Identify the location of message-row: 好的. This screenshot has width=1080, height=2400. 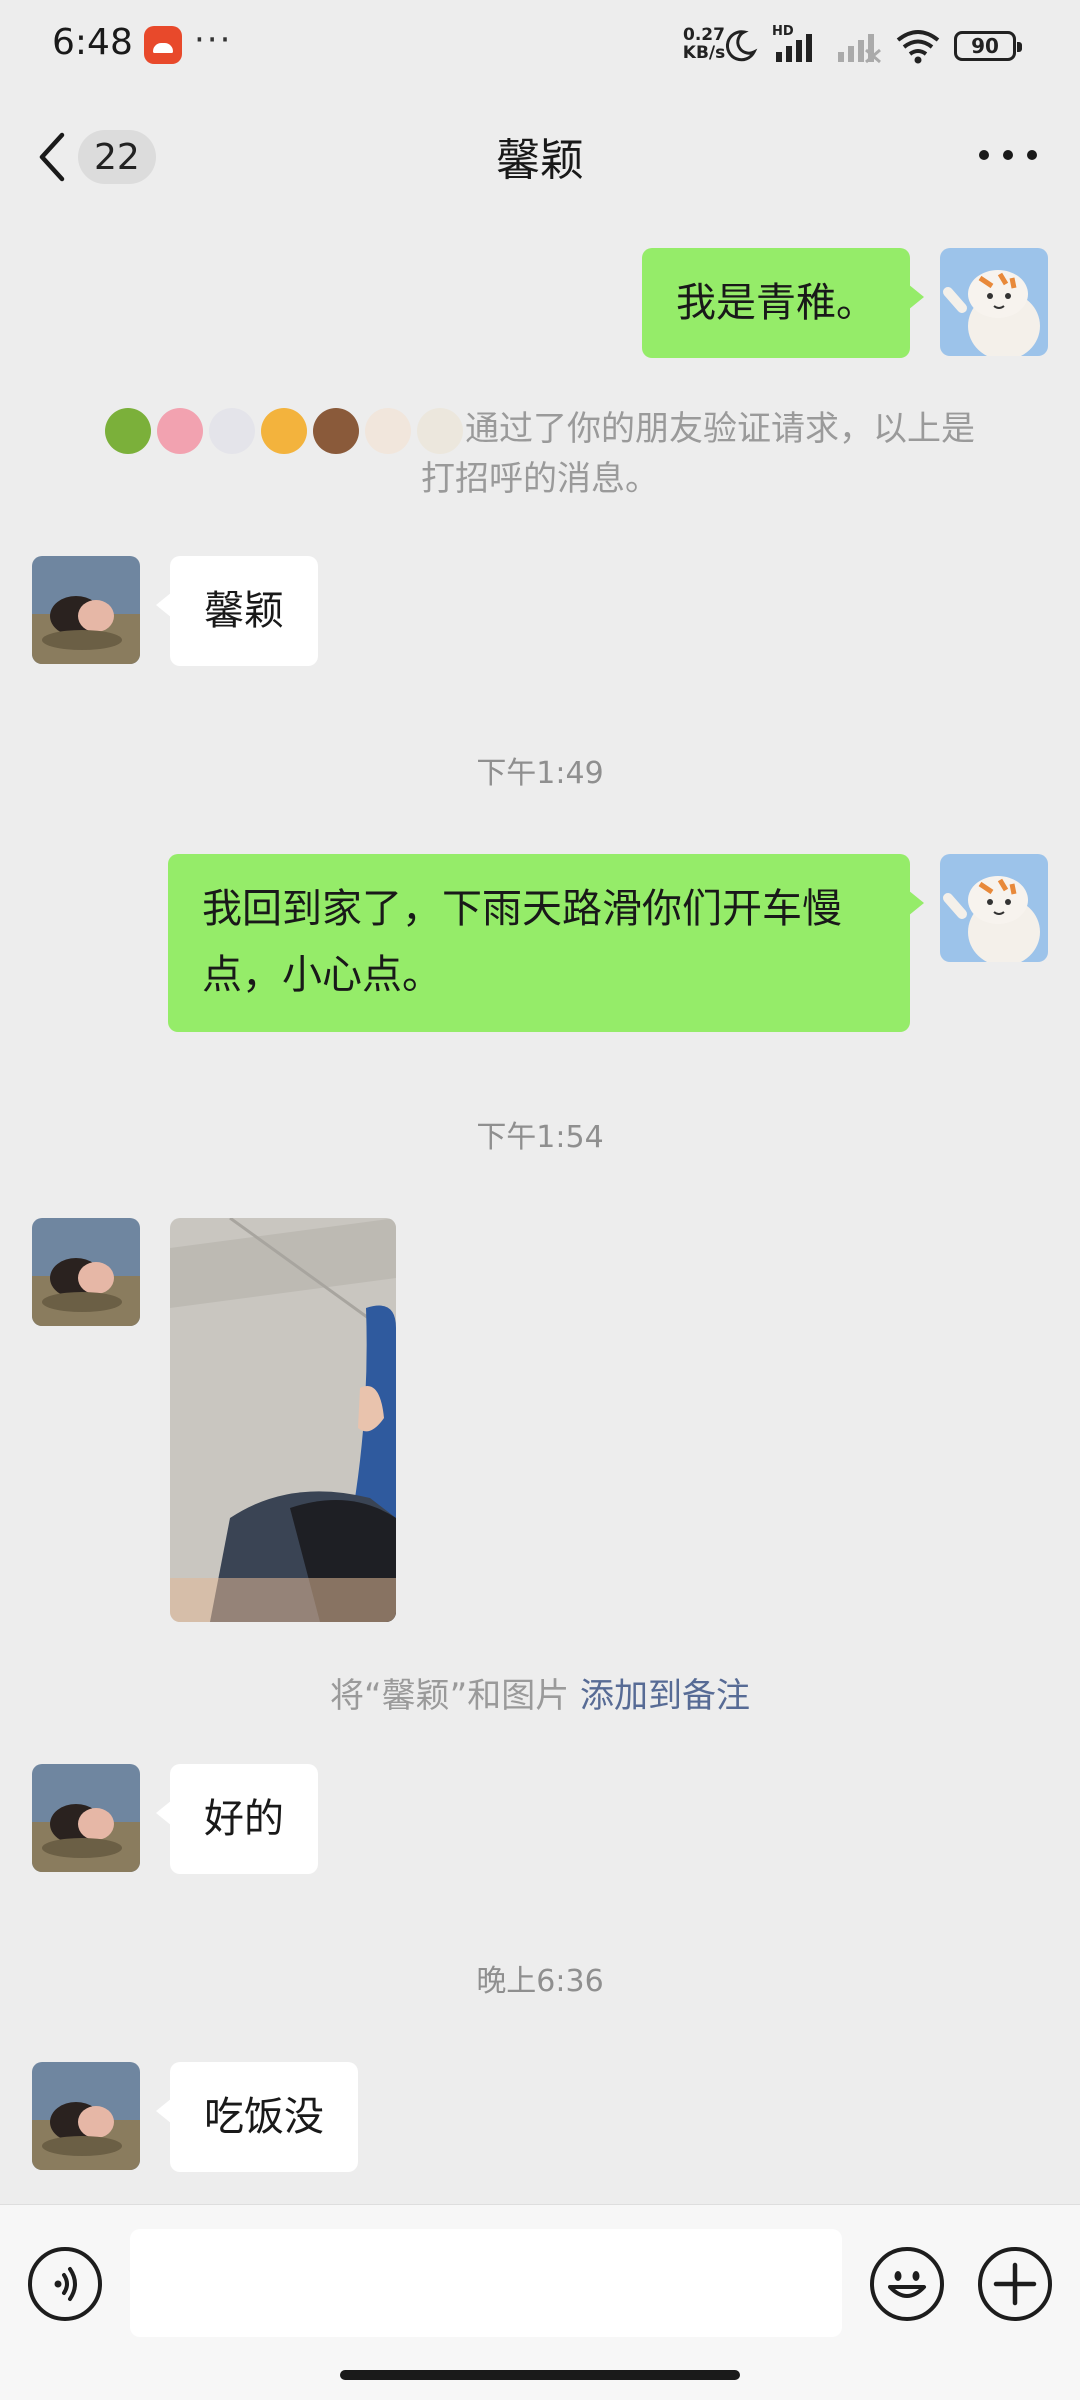
(540, 1819).